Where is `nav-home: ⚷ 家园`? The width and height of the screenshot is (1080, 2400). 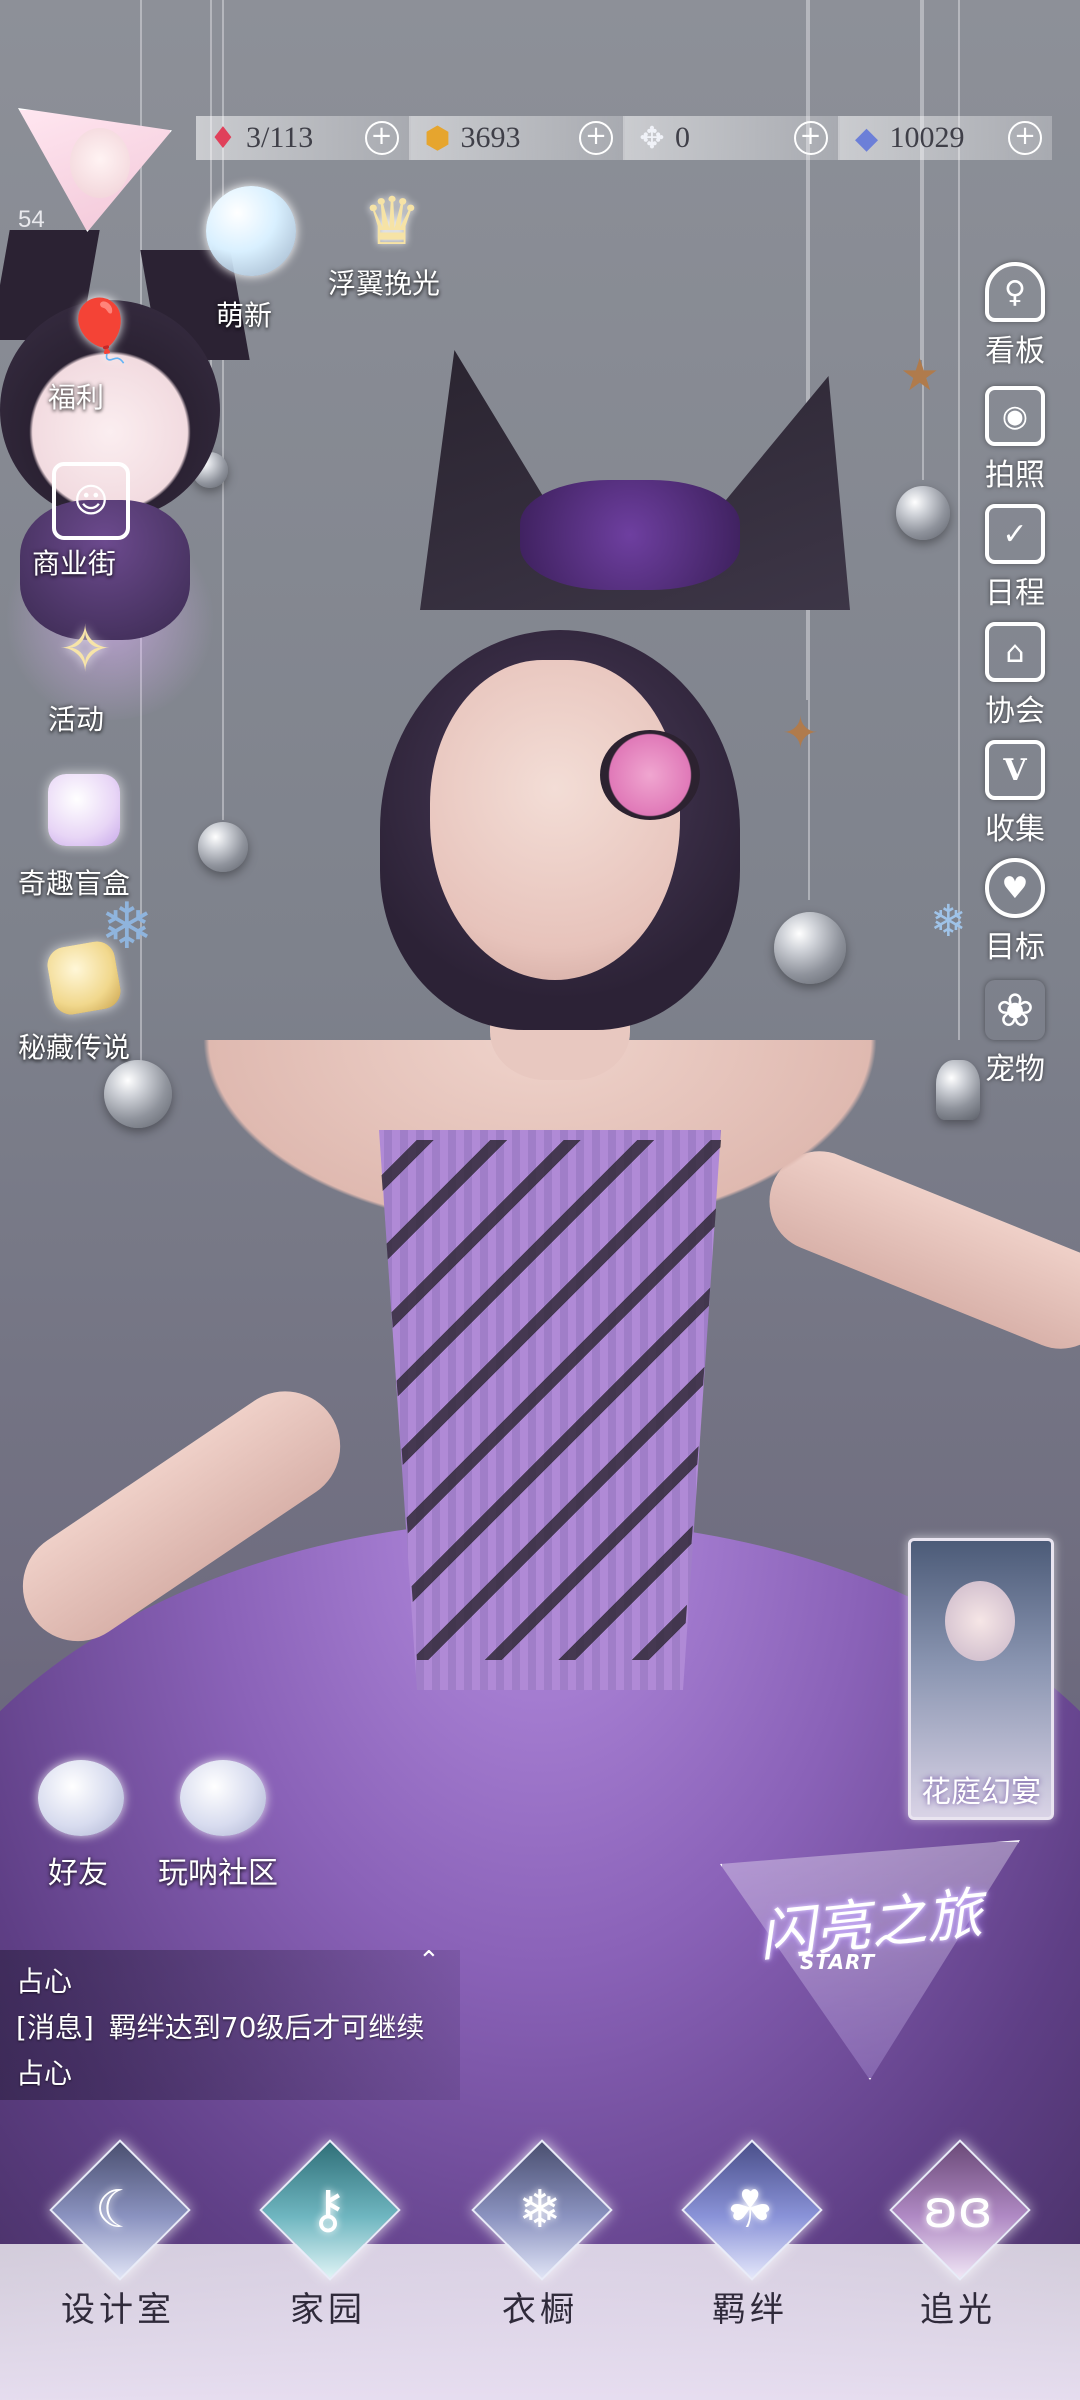 nav-home: ⚷ 家园 is located at coordinates (325, 2269).